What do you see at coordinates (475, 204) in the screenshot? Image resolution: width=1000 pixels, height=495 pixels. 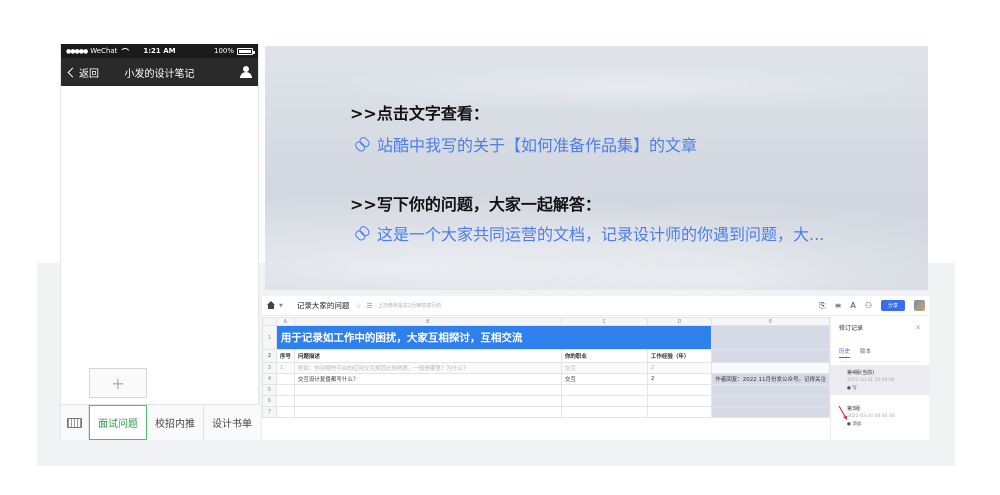 I see `banner-heading-2: >>写下你的问题，大家一起解答：` at bounding box center [475, 204].